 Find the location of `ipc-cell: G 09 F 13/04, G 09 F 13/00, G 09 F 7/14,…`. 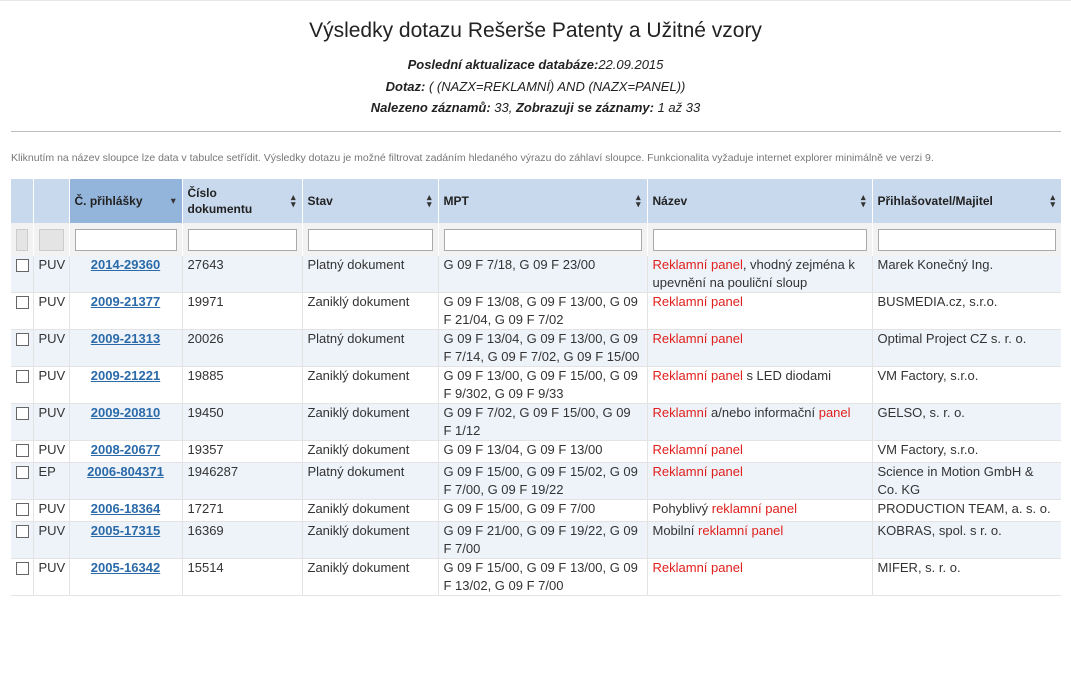

ipc-cell: G 09 F 13/04, G 09 F 13/00, G 09 F 7/14,… is located at coordinates (543, 348).